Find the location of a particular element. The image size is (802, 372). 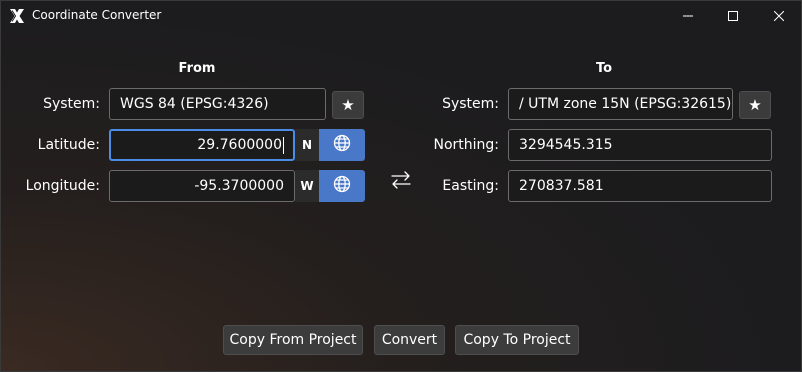

minimize-icon is located at coordinates (688, 16).